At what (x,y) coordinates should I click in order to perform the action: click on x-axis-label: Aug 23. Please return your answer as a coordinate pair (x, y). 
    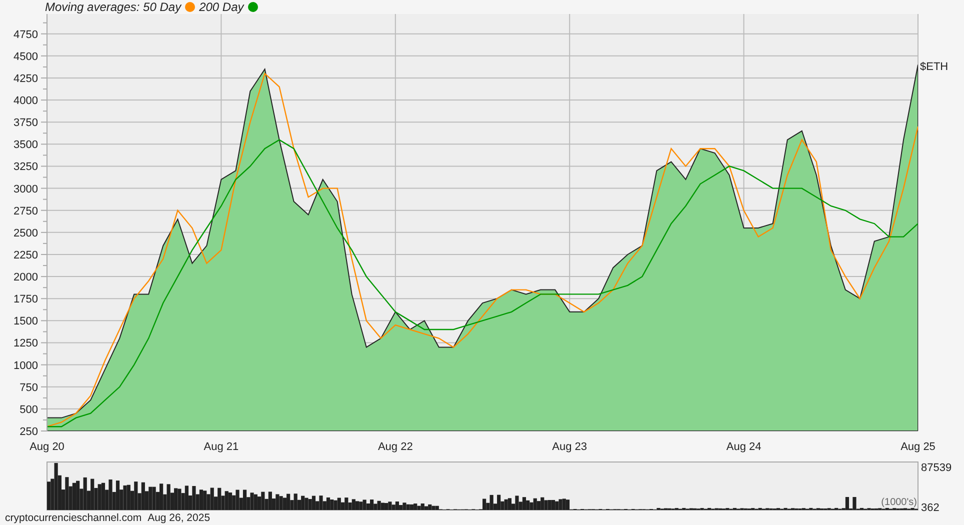
    Looking at the image, I should click on (570, 447).